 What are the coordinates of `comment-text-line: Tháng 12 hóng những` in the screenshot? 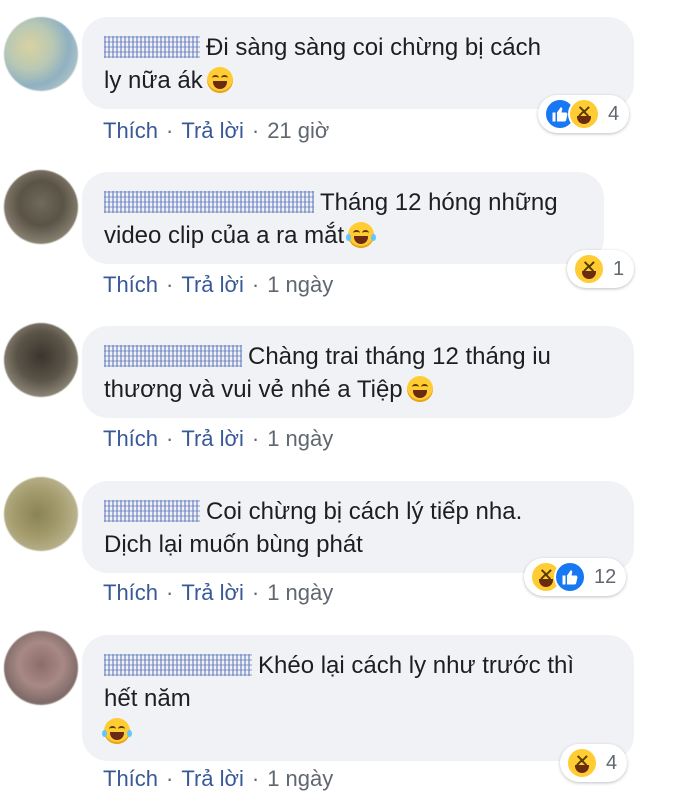 It's located at (439, 202).